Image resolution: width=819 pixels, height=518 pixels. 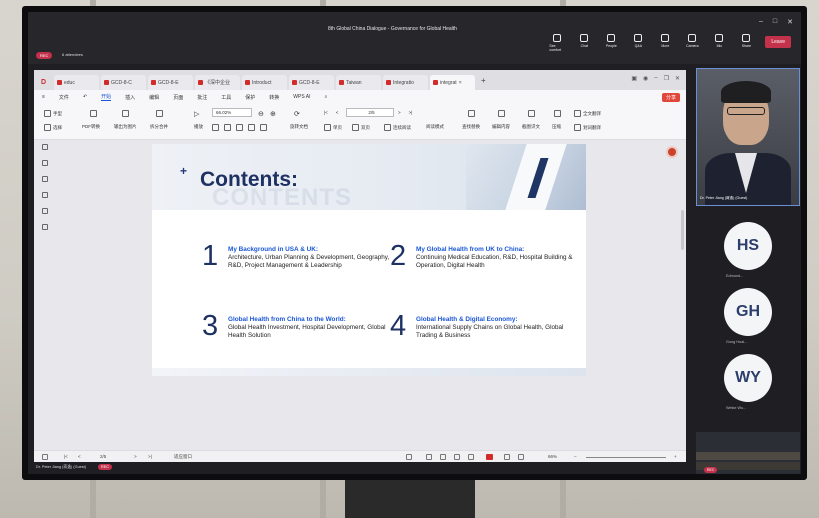 What do you see at coordinates (471, 113) in the screenshot?
I see `find-icon` at bounding box center [471, 113].